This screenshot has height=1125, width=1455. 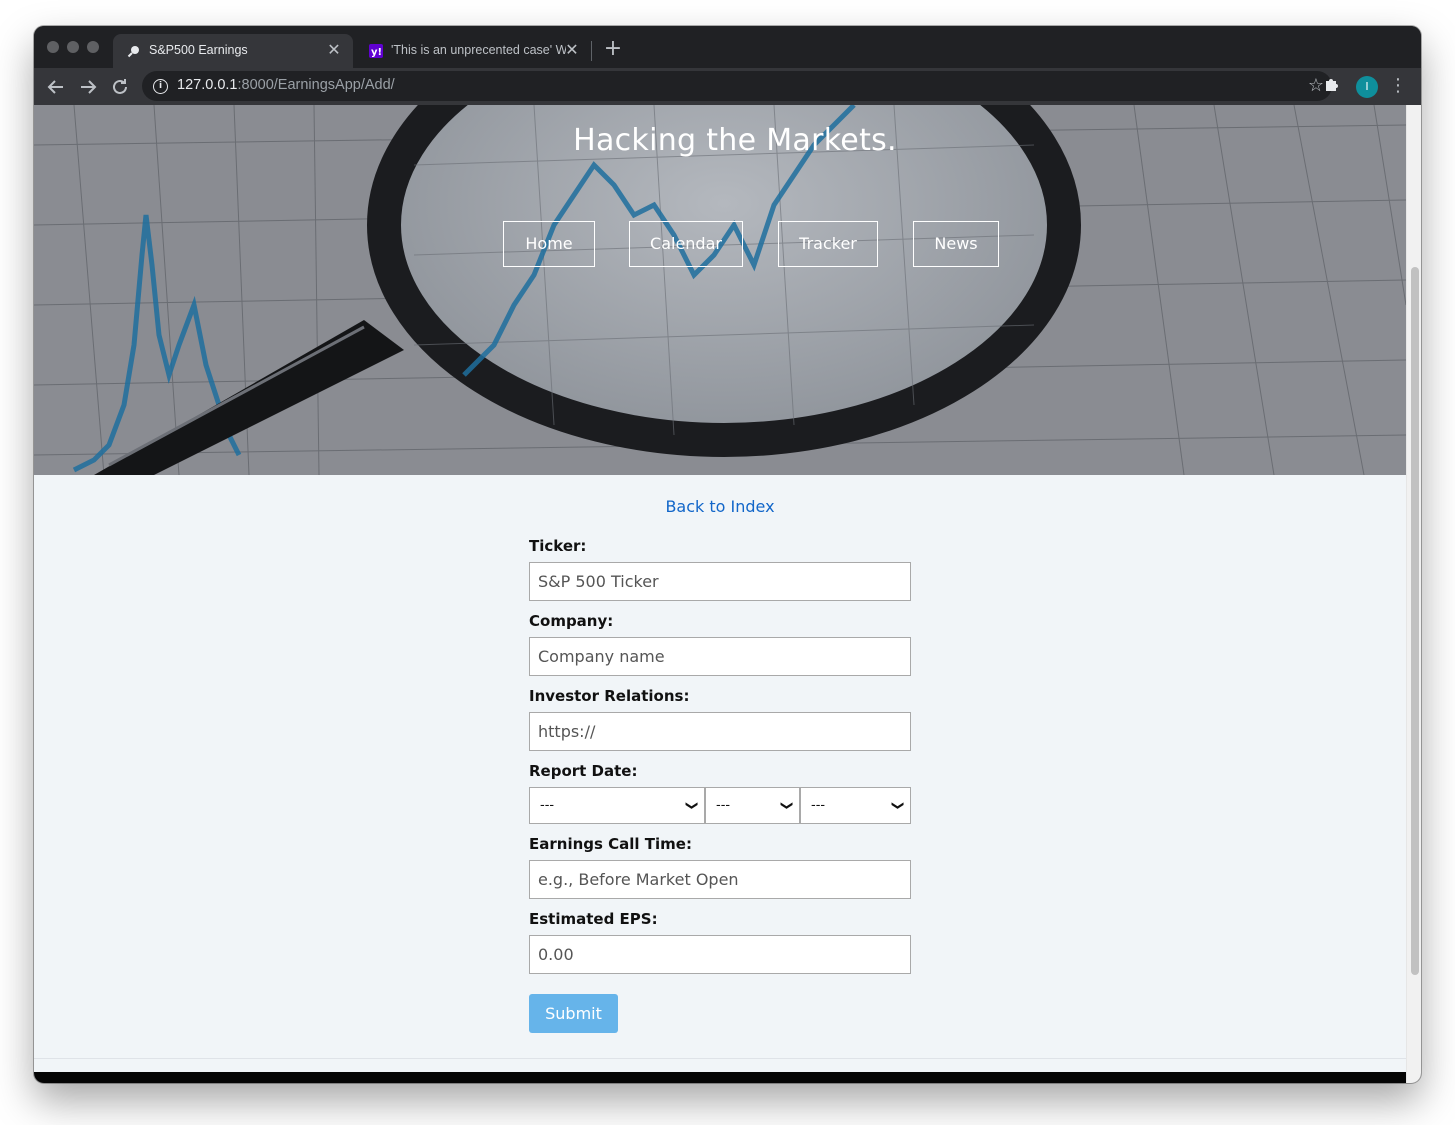 I want to click on report-day-value: ---, so click(x=723, y=805).